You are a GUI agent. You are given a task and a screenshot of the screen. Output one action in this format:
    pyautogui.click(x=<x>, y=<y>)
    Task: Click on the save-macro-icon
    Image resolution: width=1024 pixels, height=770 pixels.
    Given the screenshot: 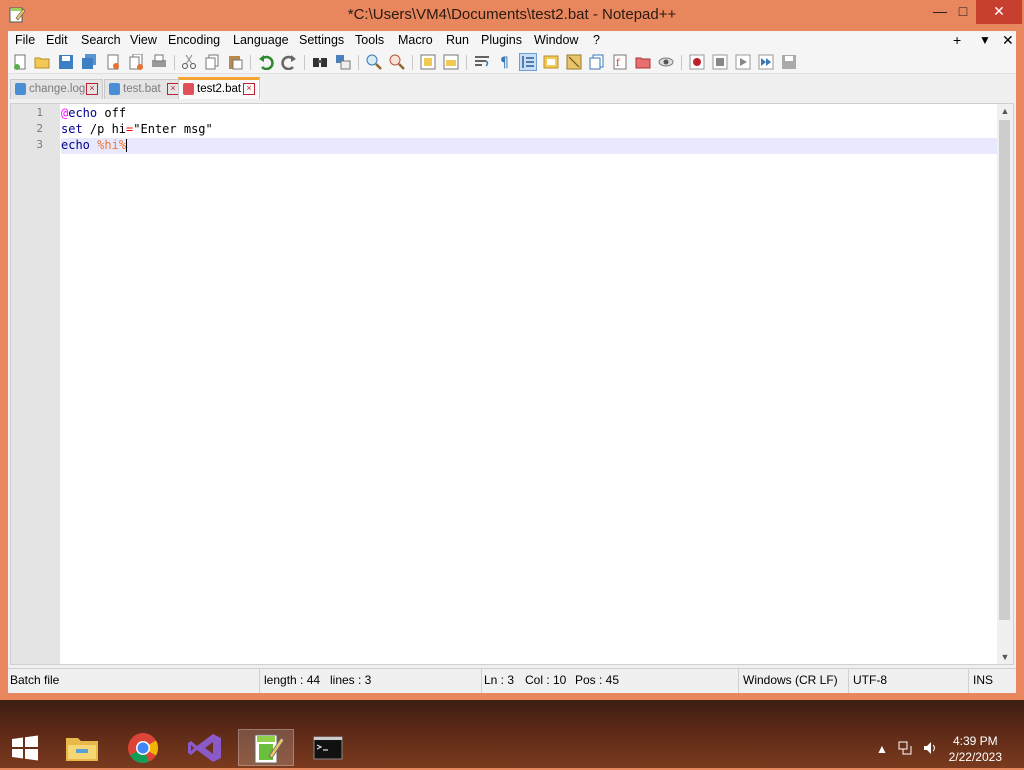 What is the action you would take?
    pyautogui.click(x=789, y=62)
    